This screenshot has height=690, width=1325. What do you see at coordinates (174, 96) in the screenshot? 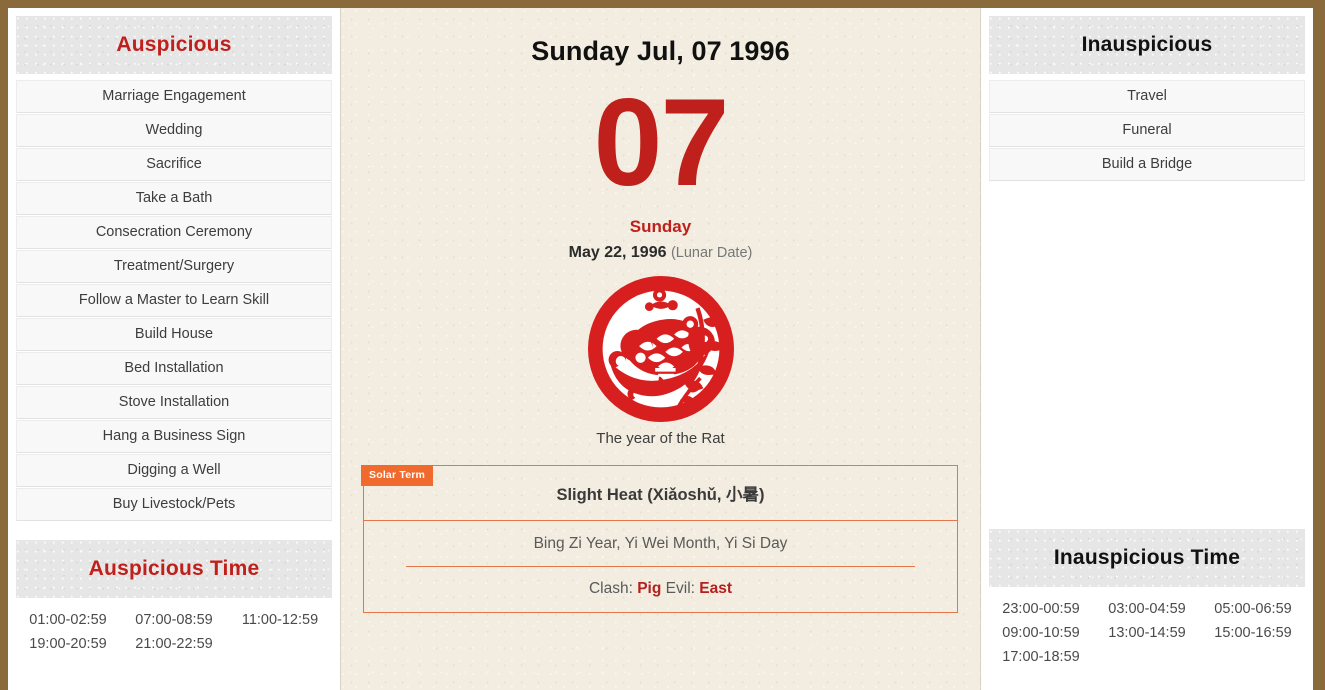
I see `list-item: Marriage Engagement` at bounding box center [174, 96].